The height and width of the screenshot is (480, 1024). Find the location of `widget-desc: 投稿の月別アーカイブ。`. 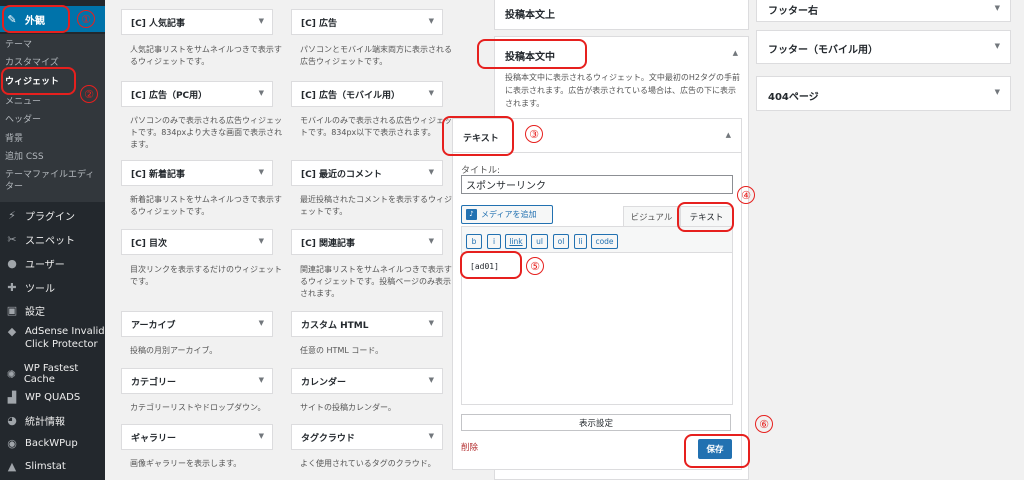

widget-desc: 投稿の月別アーカイブ。 is located at coordinates (174, 350).